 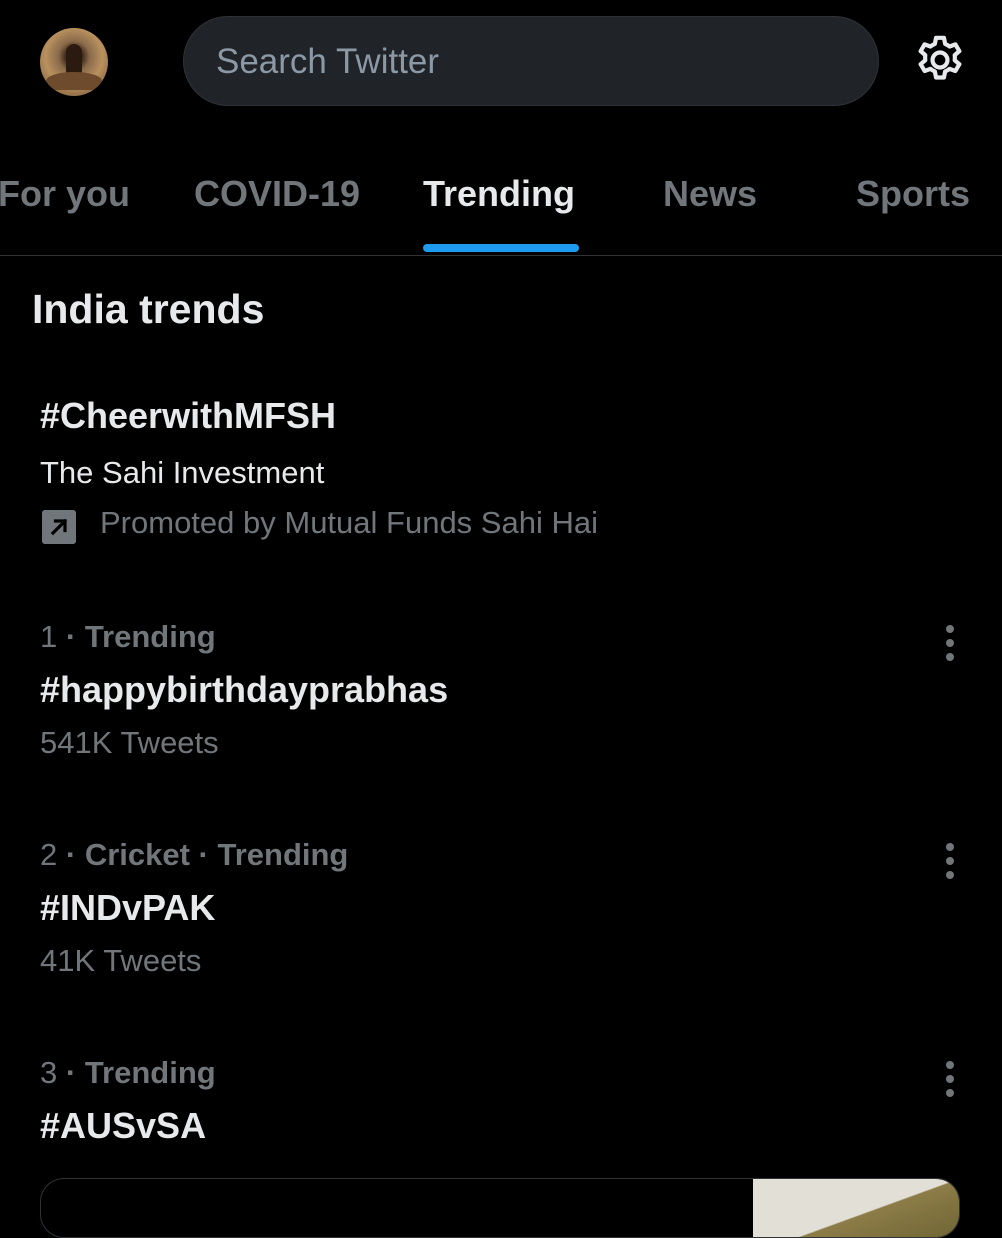 I want to click on card-thumbnail, so click(x=856, y=1208).